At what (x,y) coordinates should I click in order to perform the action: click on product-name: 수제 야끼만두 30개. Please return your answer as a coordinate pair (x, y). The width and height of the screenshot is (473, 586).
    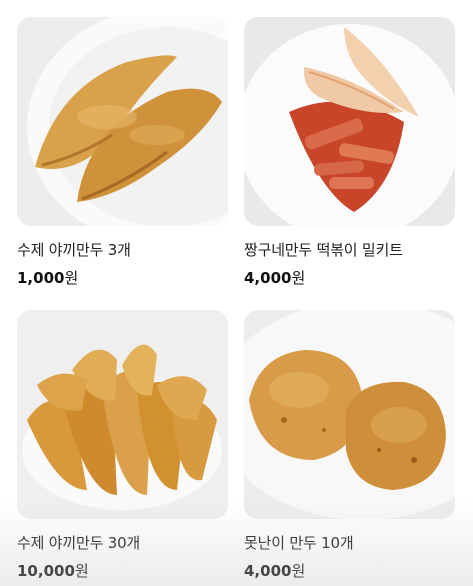
    Looking at the image, I should click on (78, 542).